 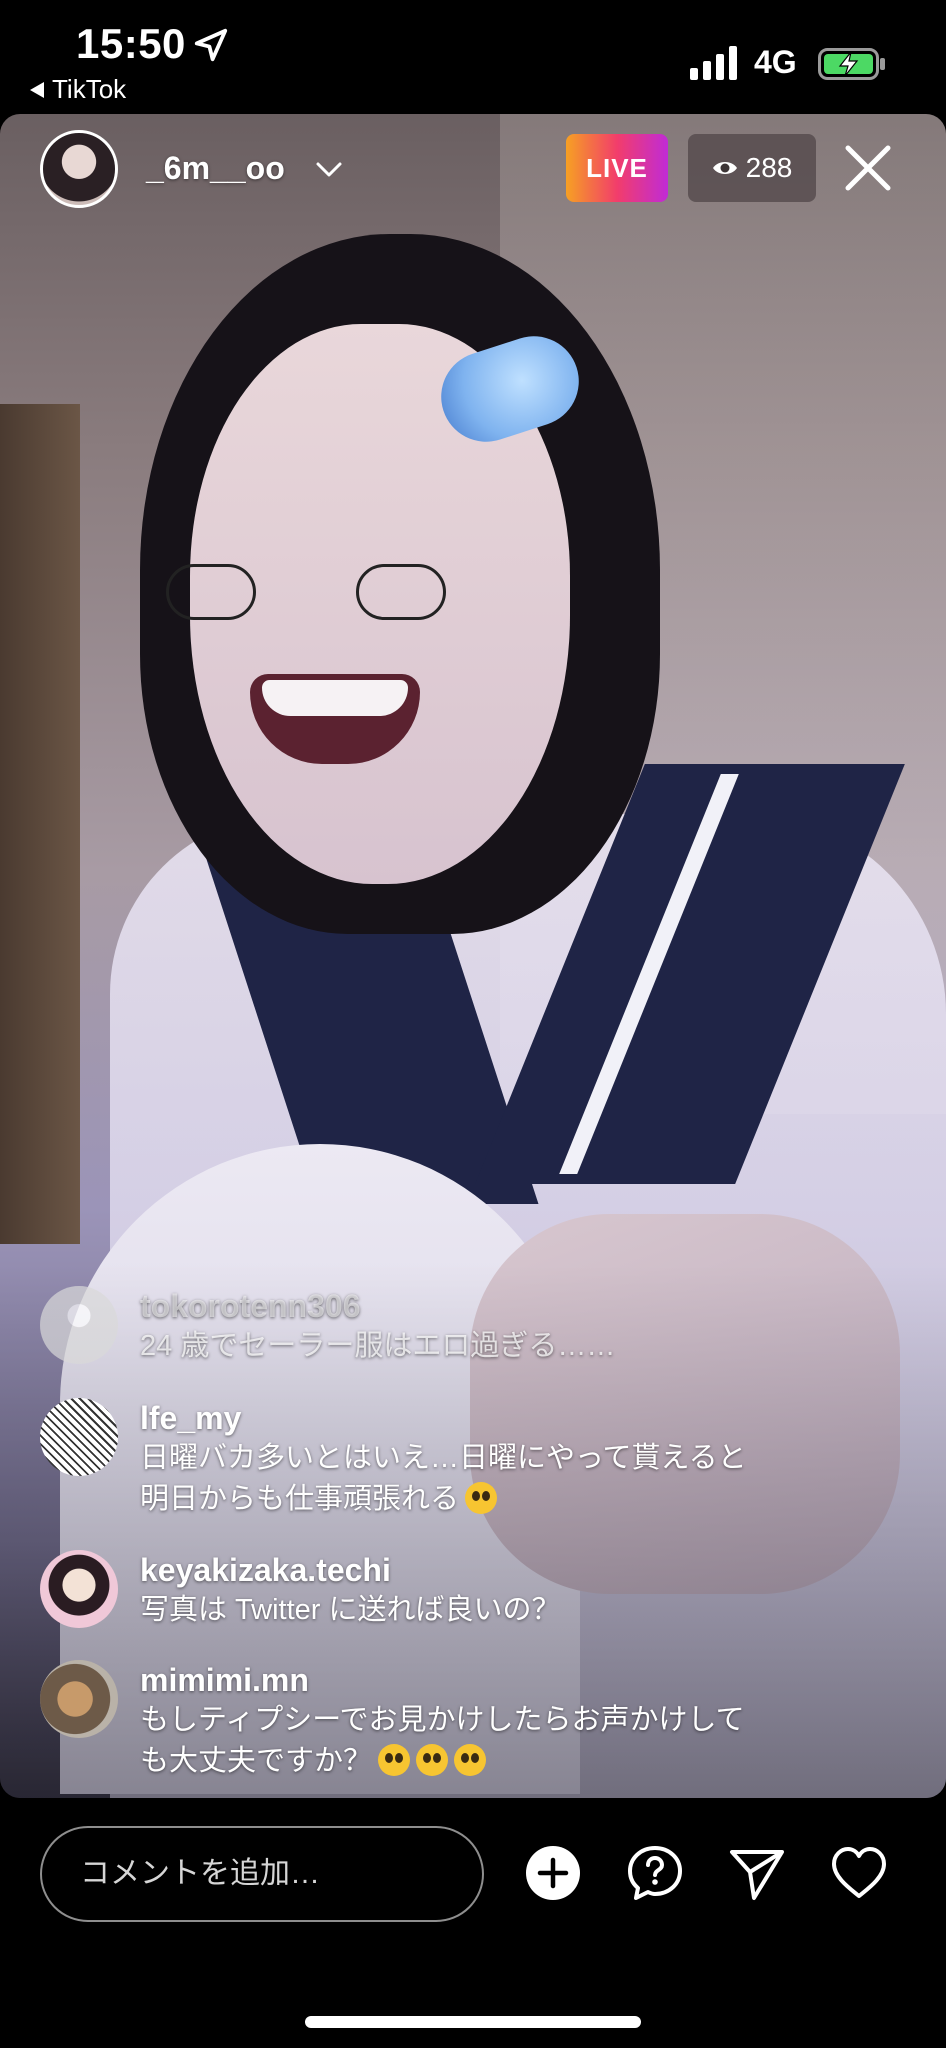 I want to click on host-username: _6m__oo, so click(x=215, y=168).